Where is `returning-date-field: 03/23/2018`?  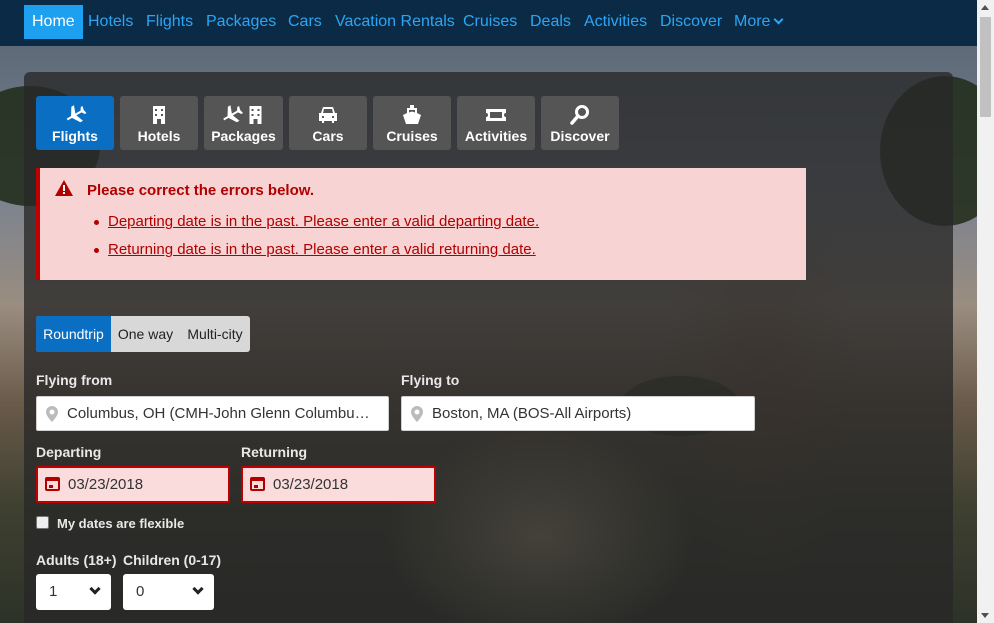
returning-date-field: 03/23/2018 is located at coordinates (338, 484).